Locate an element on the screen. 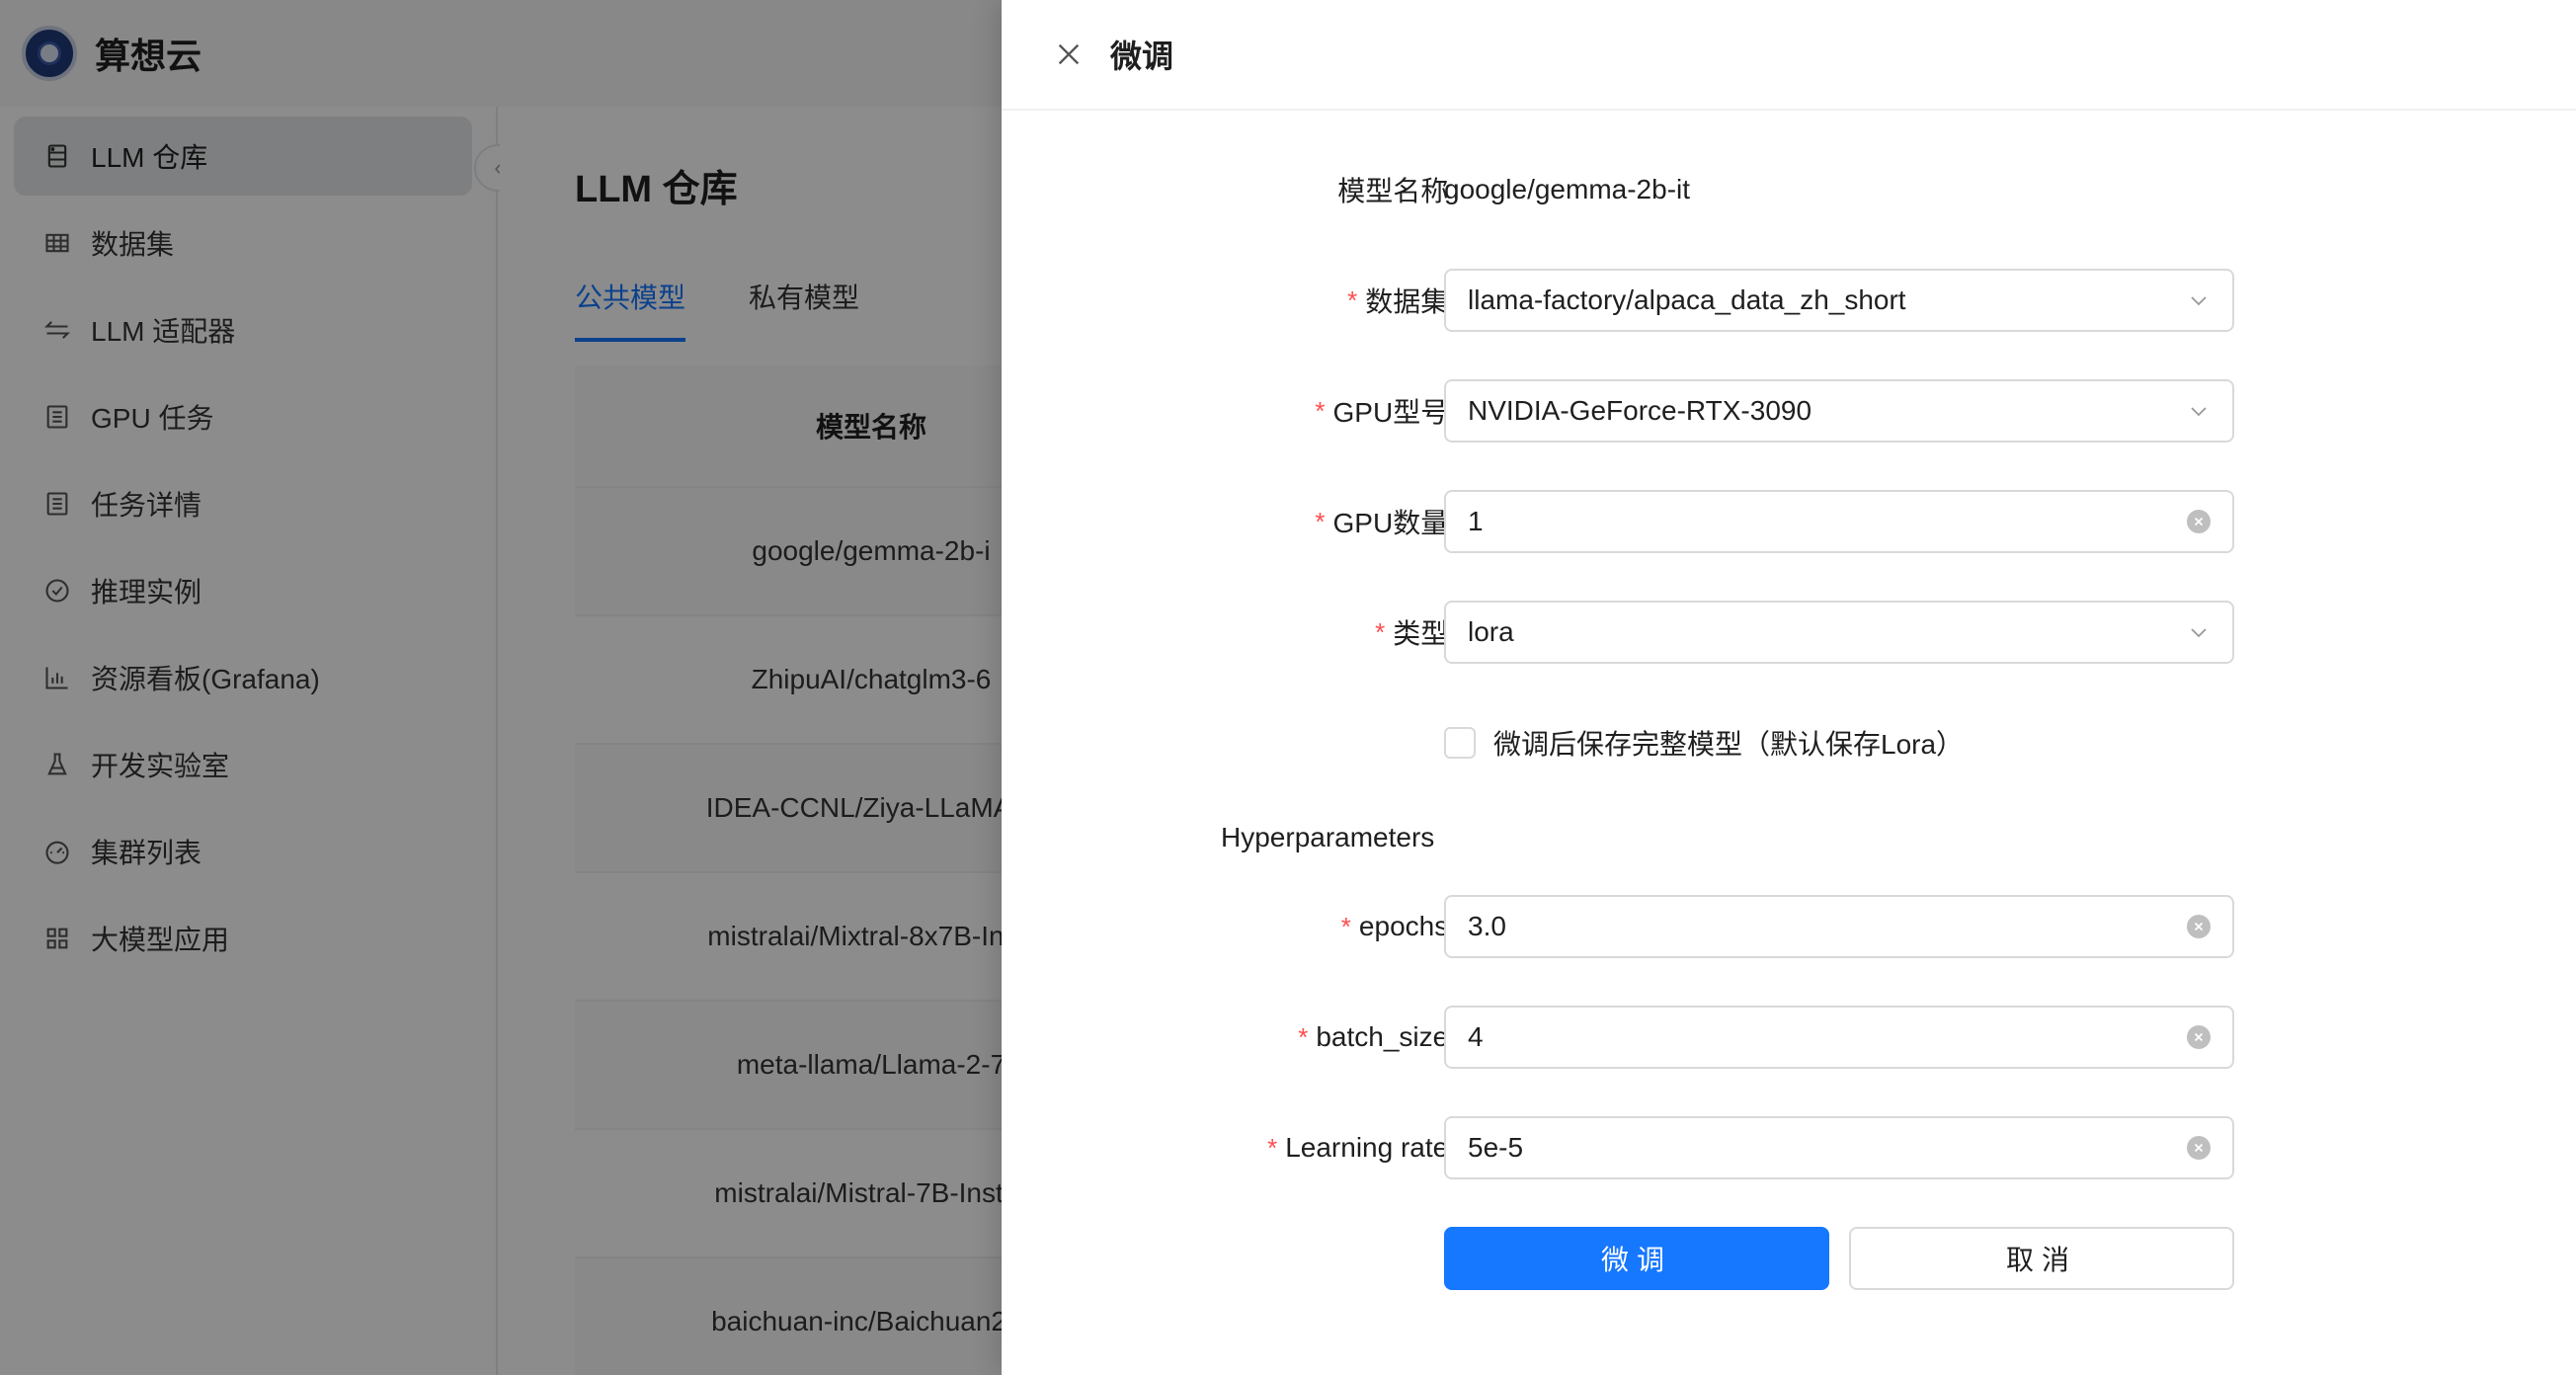 This screenshot has width=2576, height=1375. type-select-value: lora is located at coordinates (1491, 631).